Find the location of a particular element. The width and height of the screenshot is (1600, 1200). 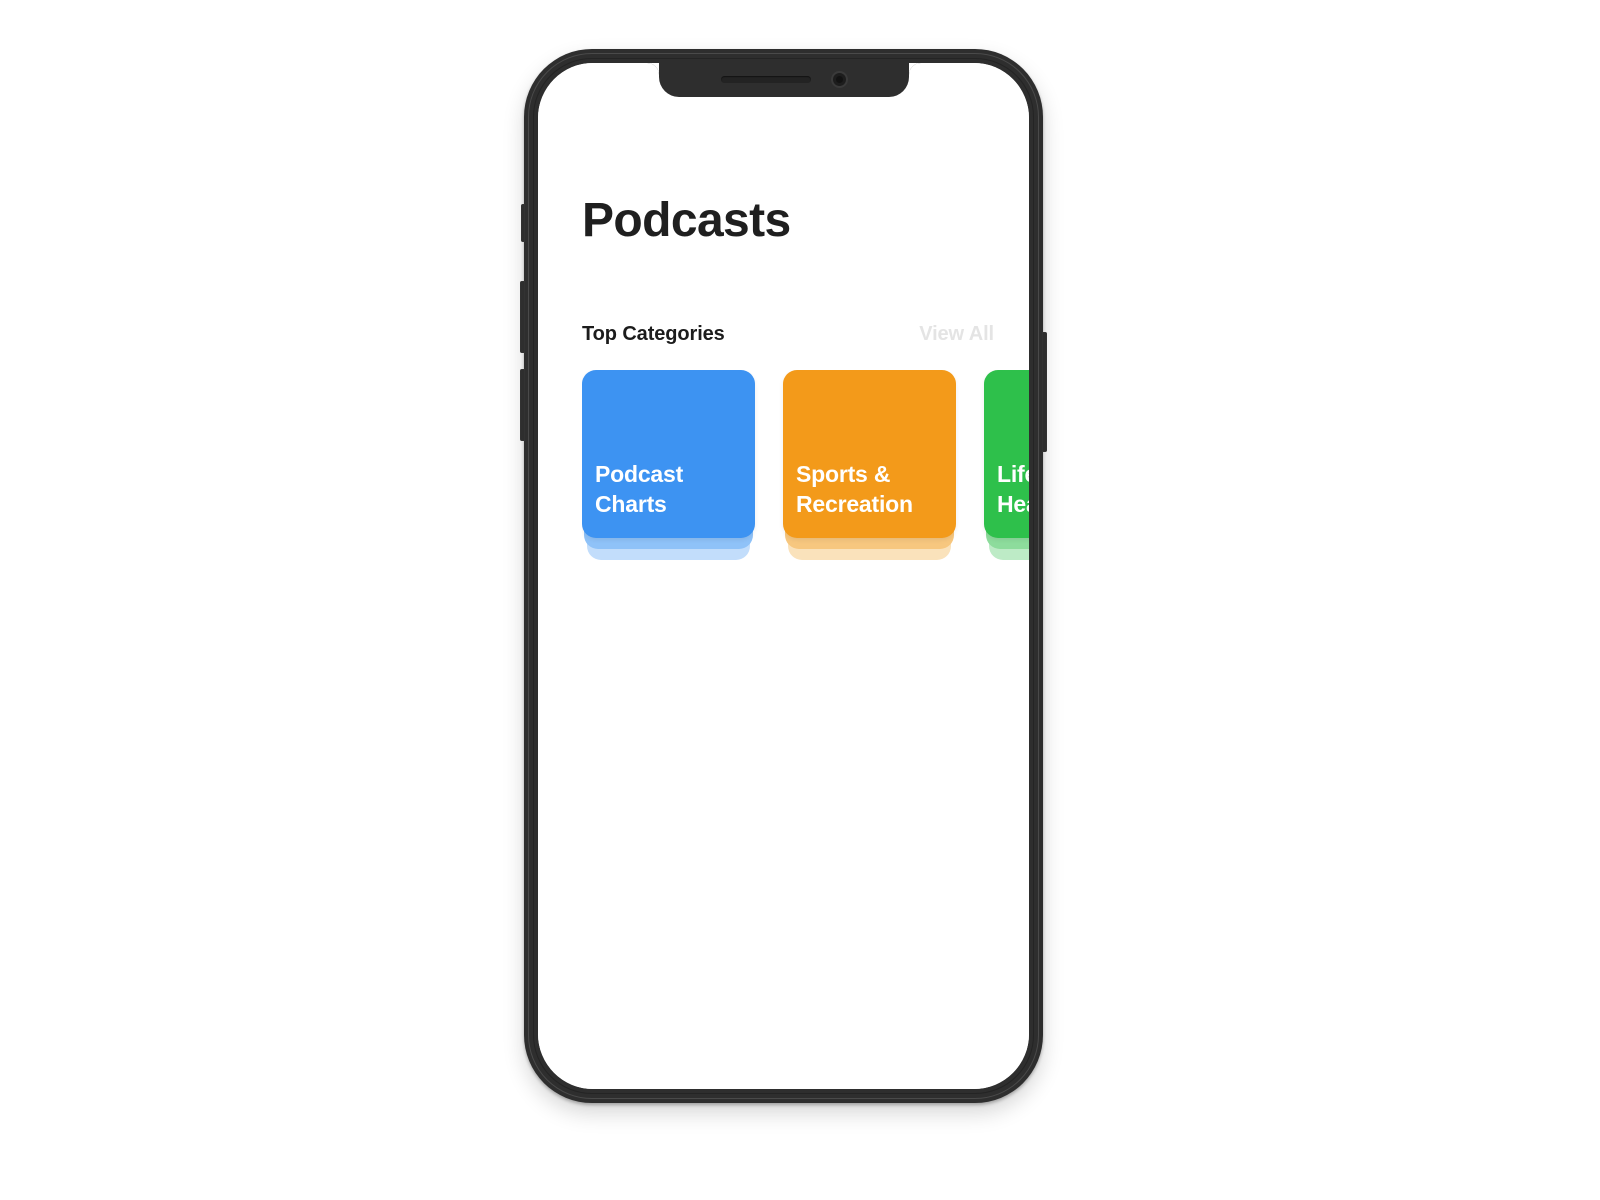

category-card-sports-recreation: Sports & Recreation is located at coordinates (869, 465).